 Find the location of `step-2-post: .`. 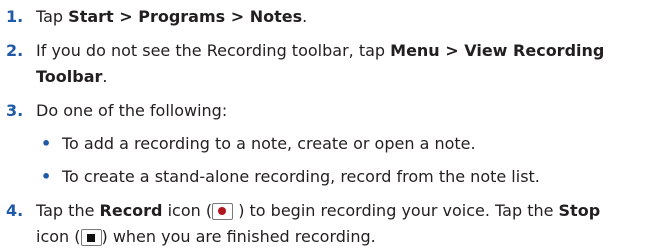

step-2-post: . is located at coordinates (105, 76).